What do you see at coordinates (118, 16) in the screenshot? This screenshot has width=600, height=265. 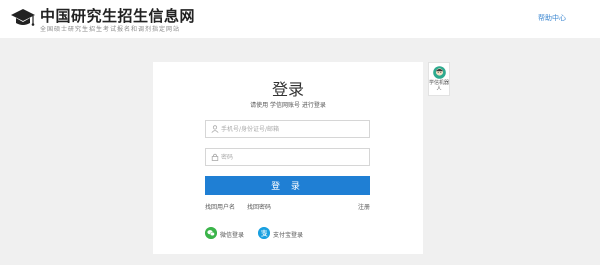 I see `site-title: 中国研究生招生信息网` at bounding box center [118, 16].